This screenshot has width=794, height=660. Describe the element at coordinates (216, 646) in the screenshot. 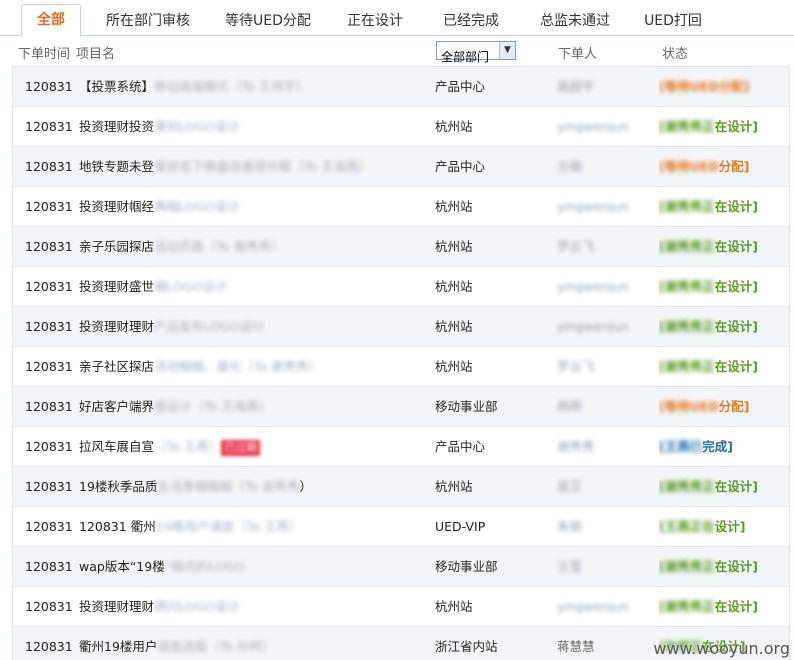

I see `project-name-obscured: 调查改版（To 孙柯）` at that location.